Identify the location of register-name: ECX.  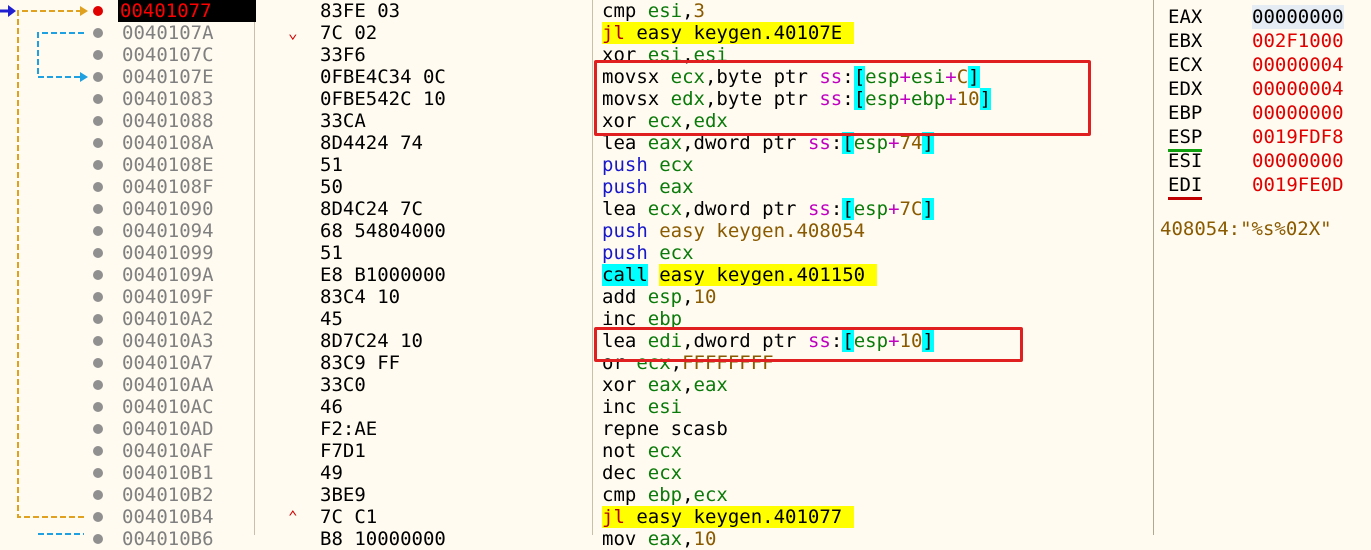
(1185, 65).